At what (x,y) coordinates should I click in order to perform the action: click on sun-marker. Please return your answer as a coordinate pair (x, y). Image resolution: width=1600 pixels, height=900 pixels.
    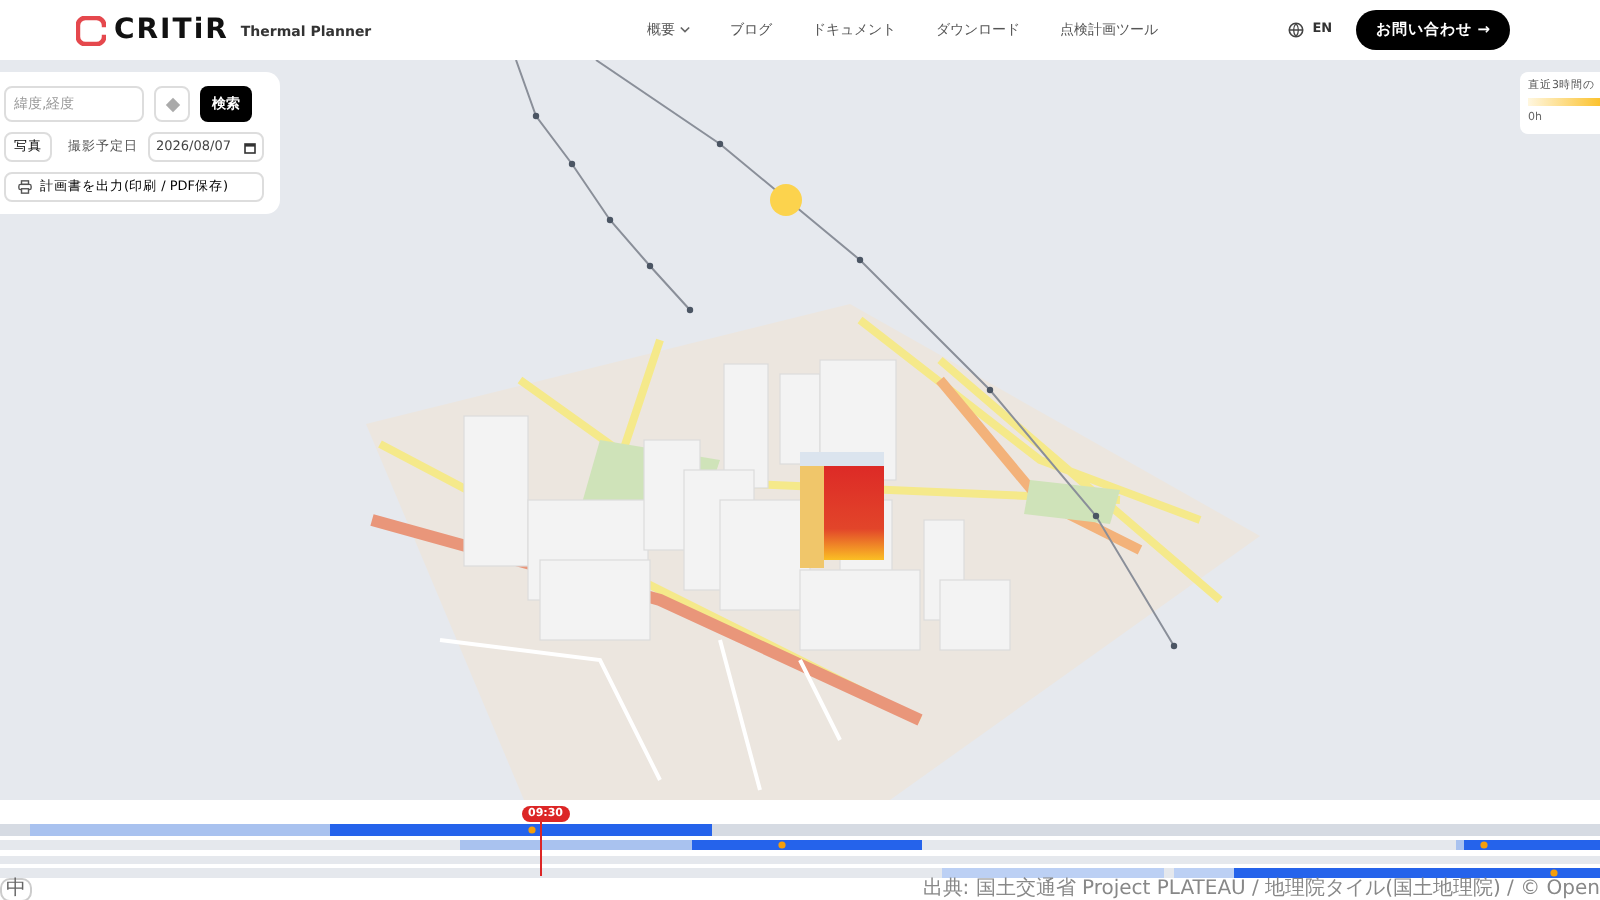
    Looking at the image, I should click on (786, 200).